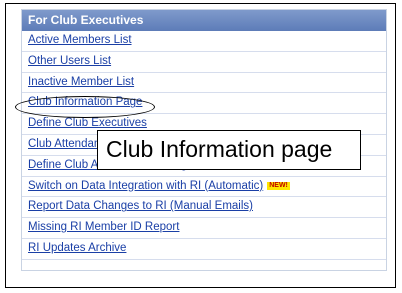  Describe the element at coordinates (85, 102) in the screenshot. I see `club-information-link: Club Information Page` at that location.